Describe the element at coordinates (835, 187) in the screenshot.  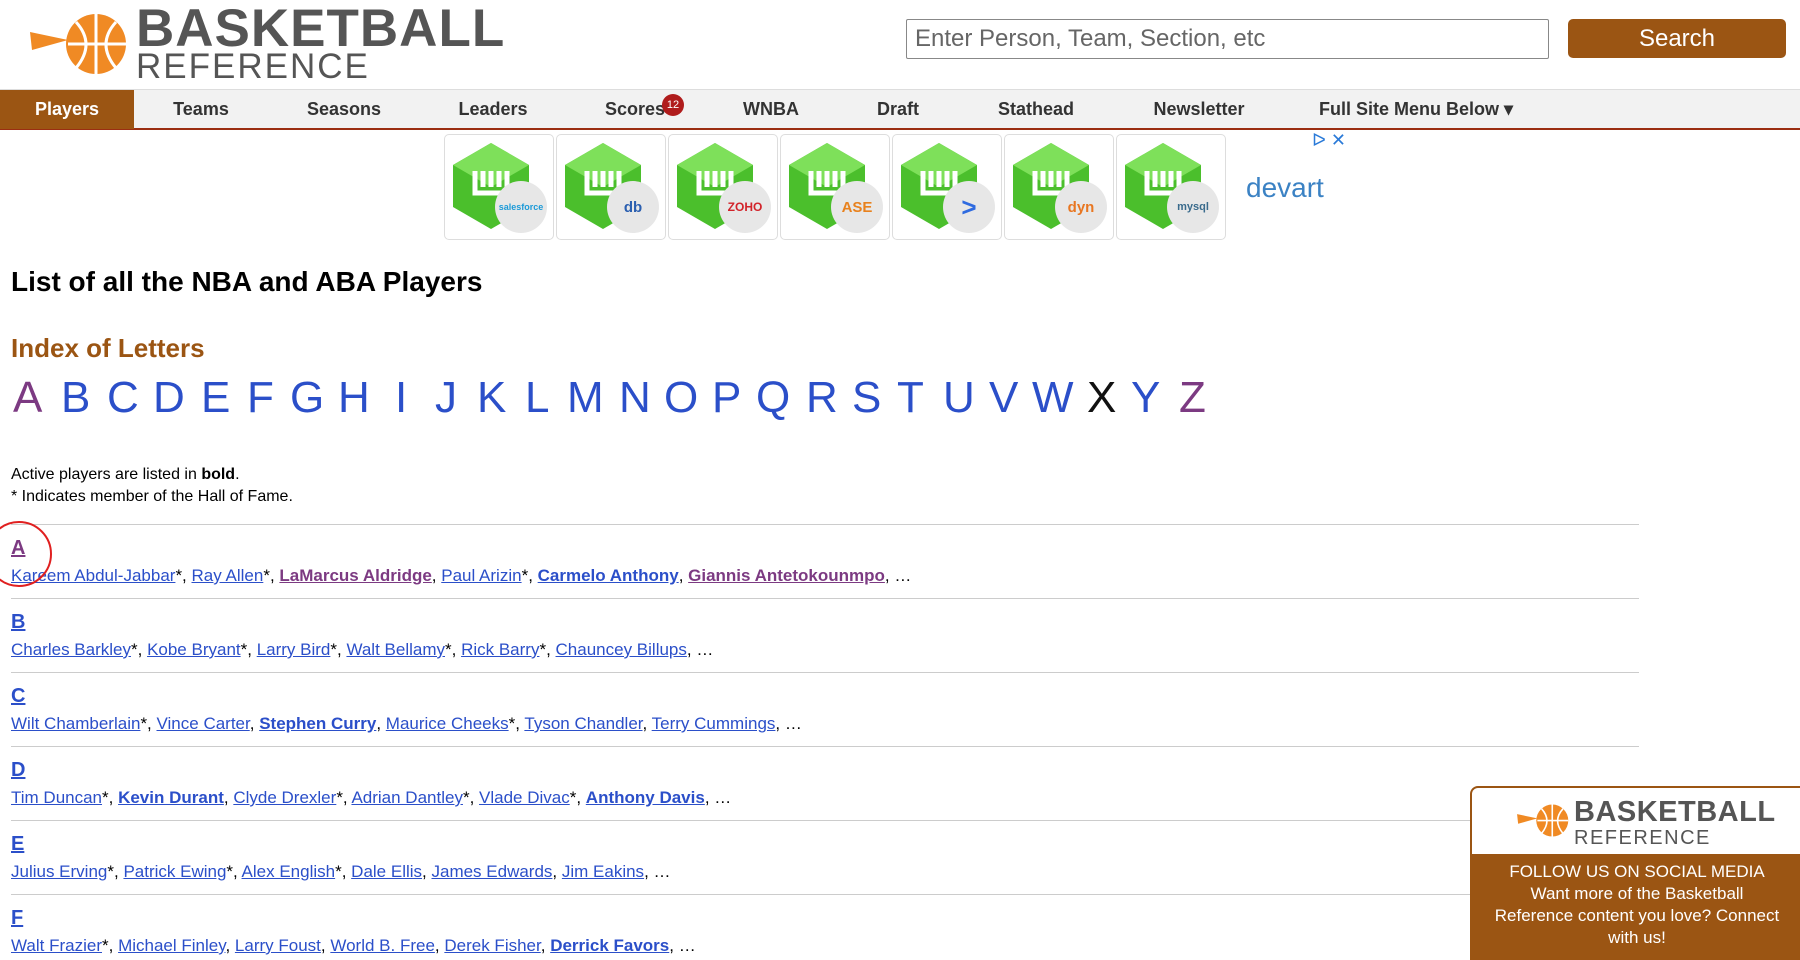
I see `ad-tile: ASE` at that location.